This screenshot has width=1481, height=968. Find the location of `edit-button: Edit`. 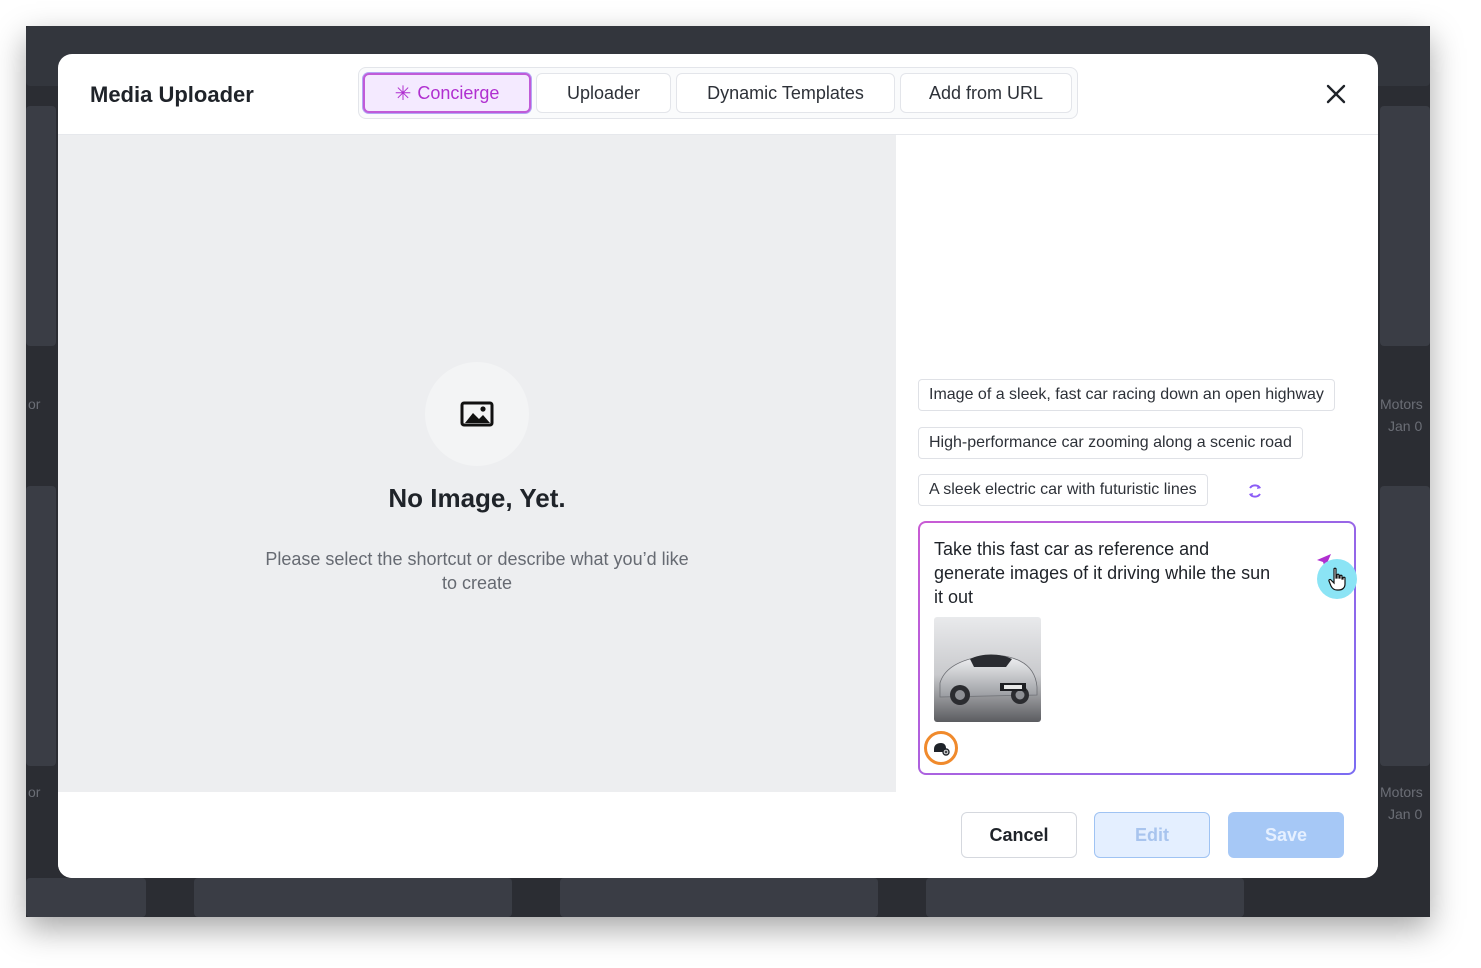

edit-button: Edit is located at coordinates (1152, 835).